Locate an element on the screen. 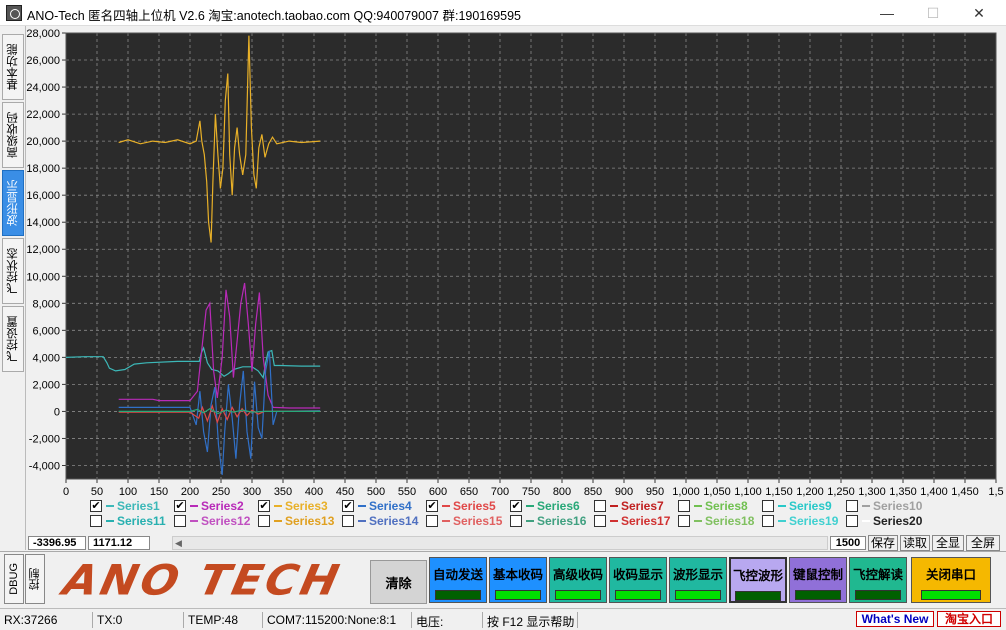 The image size is (1006, 630). close-port-button: 关闭串口 is located at coordinates (951, 580).